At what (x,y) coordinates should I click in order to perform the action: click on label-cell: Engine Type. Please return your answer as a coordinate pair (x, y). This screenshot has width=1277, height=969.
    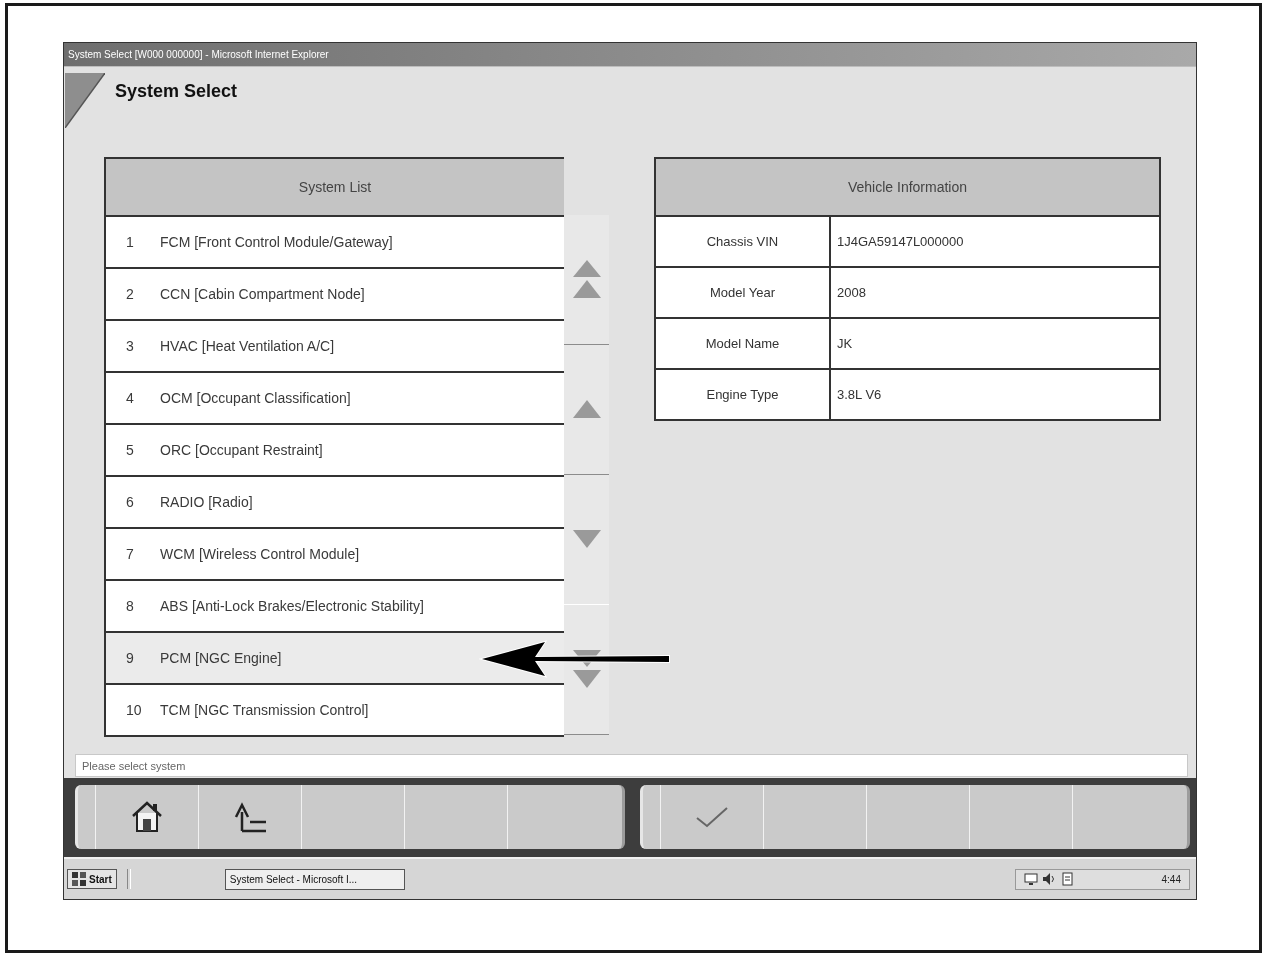
    Looking at the image, I should click on (743, 394).